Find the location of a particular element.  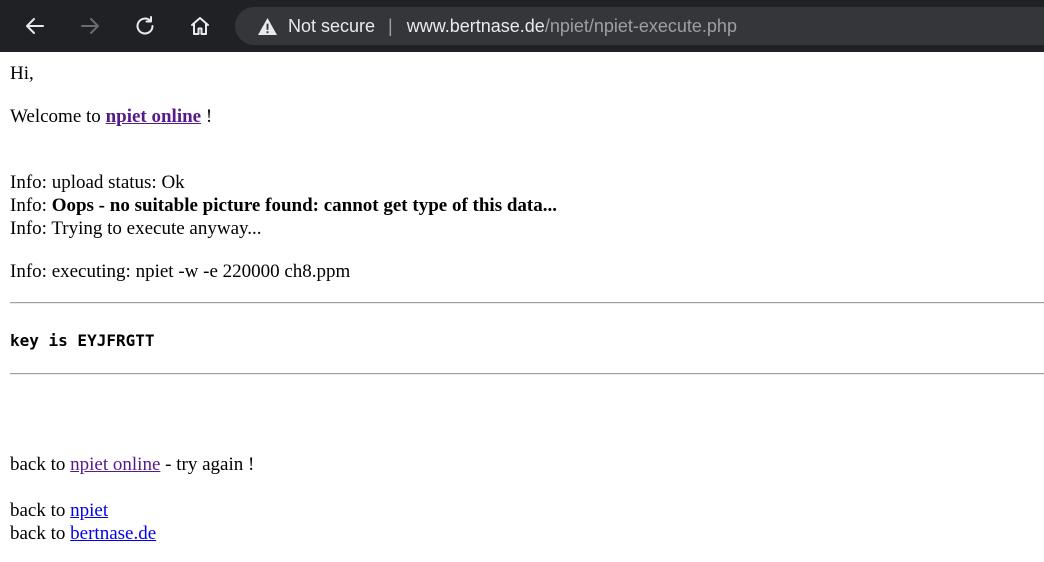

welcome-suffix: ! is located at coordinates (207, 116).